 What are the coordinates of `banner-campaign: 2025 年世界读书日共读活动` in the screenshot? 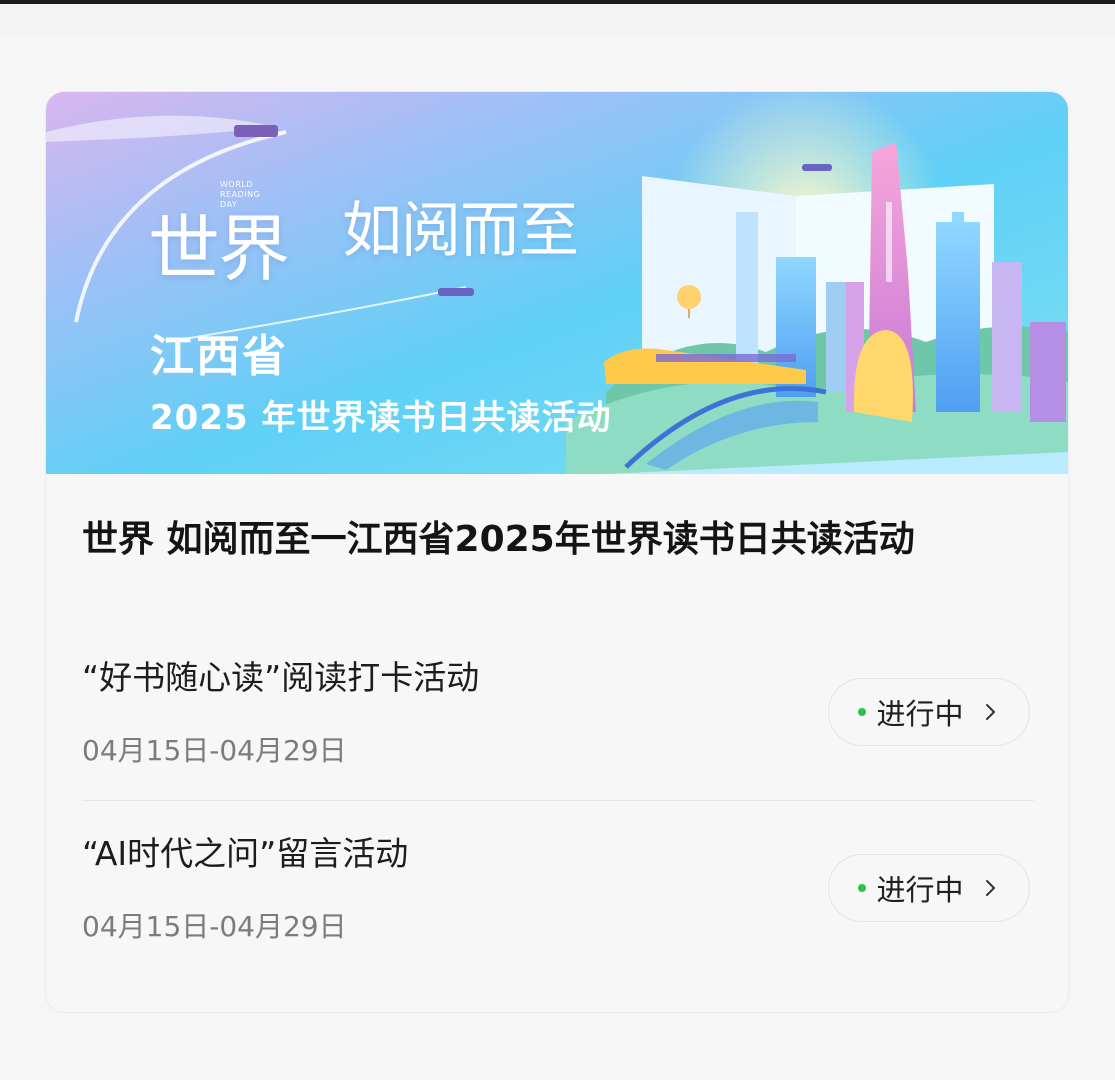 It's located at (381, 418).